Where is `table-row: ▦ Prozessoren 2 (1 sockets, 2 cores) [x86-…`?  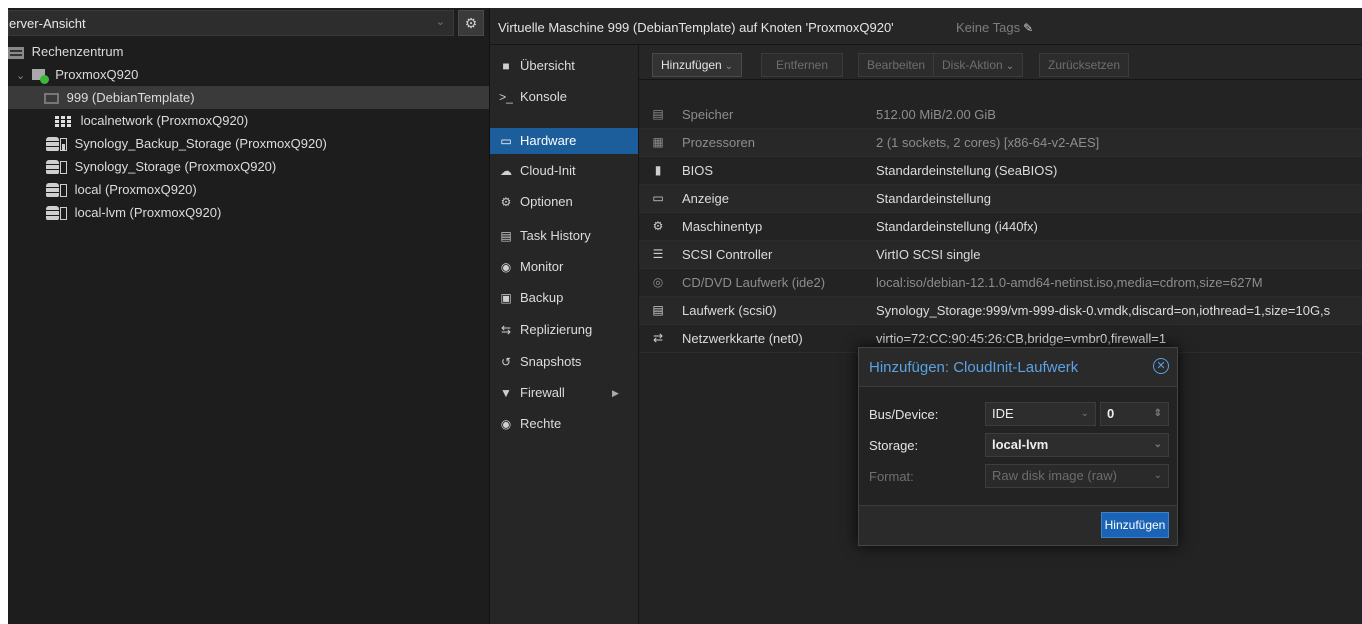 table-row: ▦ Prozessoren 2 (1 sockets, 2 cores) [x86-… is located at coordinates (1000, 143).